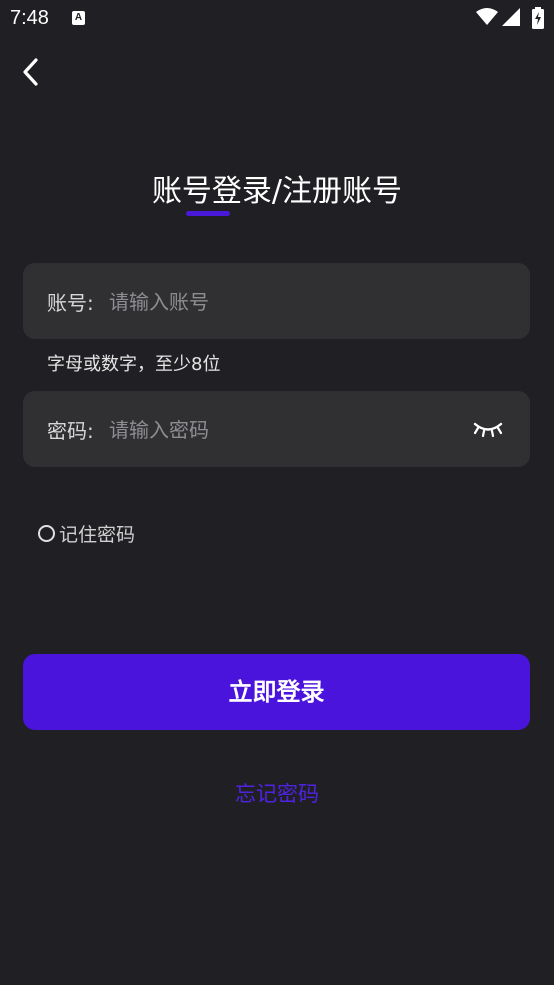 This screenshot has width=554, height=985. What do you see at coordinates (78, 18) in the screenshot?
I see `notification-a-icon: A` at bounding box center [78, 18].